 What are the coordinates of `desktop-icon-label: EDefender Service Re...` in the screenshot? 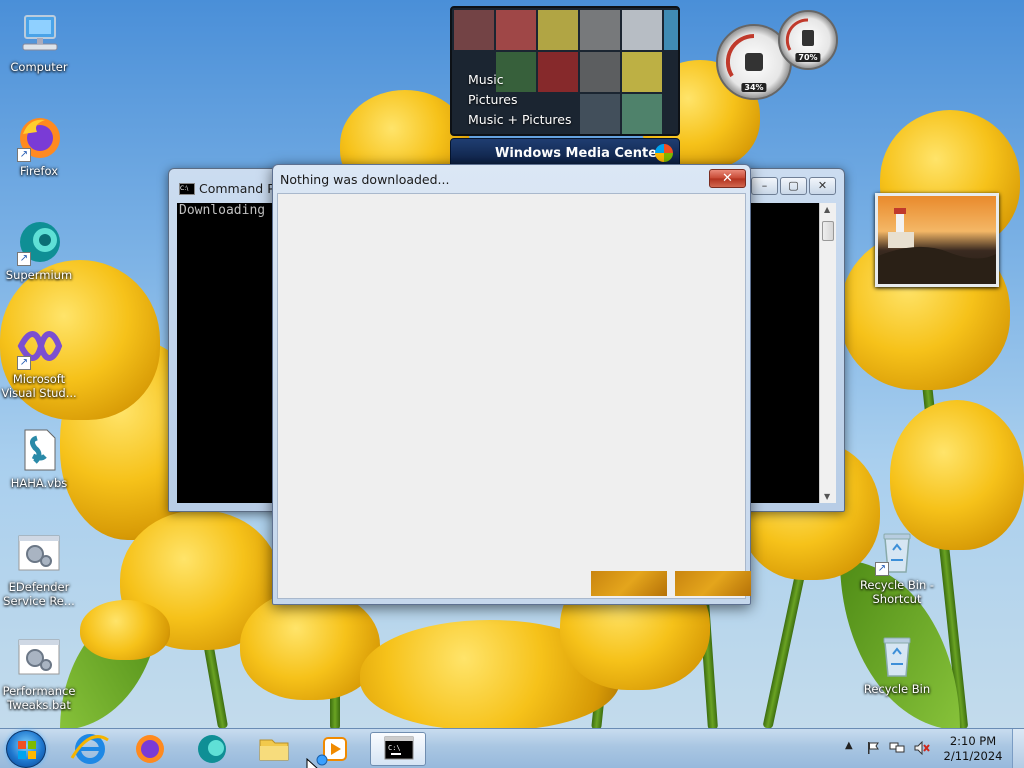 It's located at (39, 594).